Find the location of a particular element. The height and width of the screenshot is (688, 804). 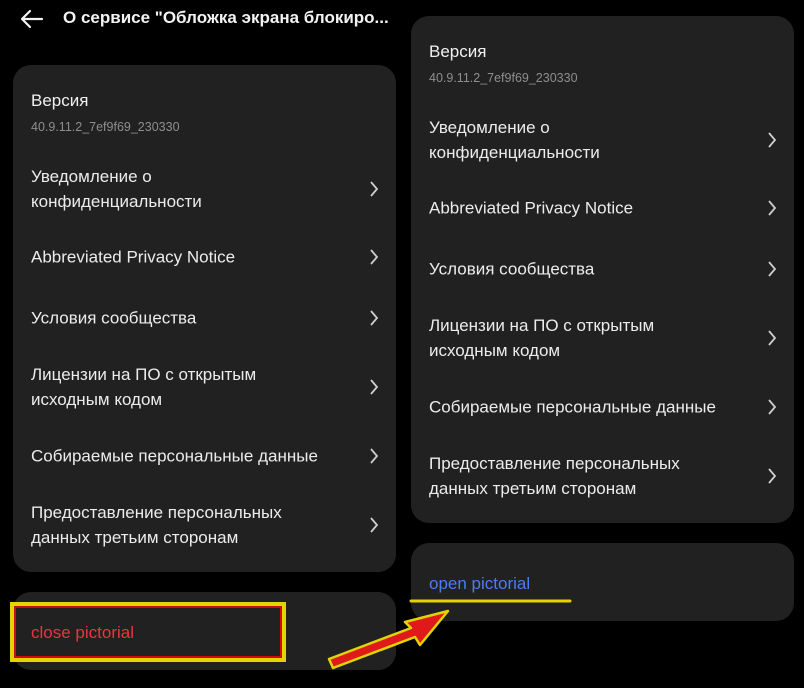

close-pictorial-button: close pictorial is located at coordinates (82, 633).